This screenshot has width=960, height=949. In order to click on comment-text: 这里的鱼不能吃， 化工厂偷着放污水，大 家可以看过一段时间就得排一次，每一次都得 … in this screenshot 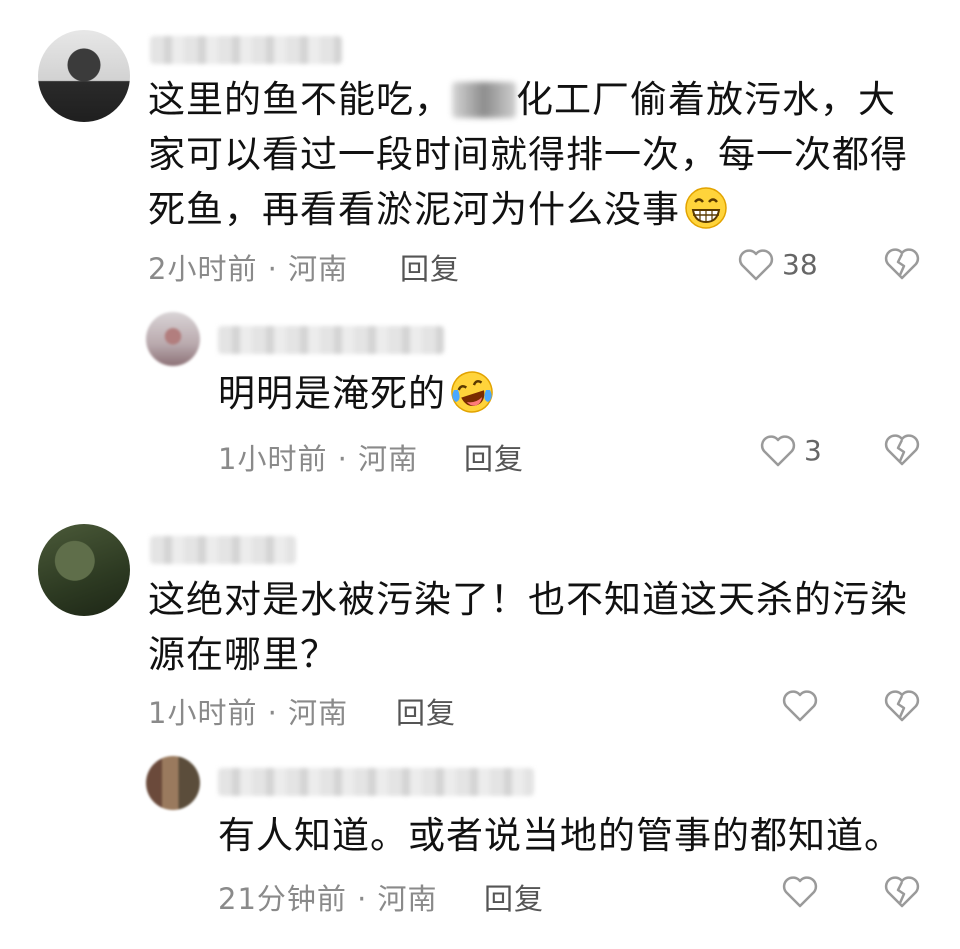, I will do `click(528, 154)`.